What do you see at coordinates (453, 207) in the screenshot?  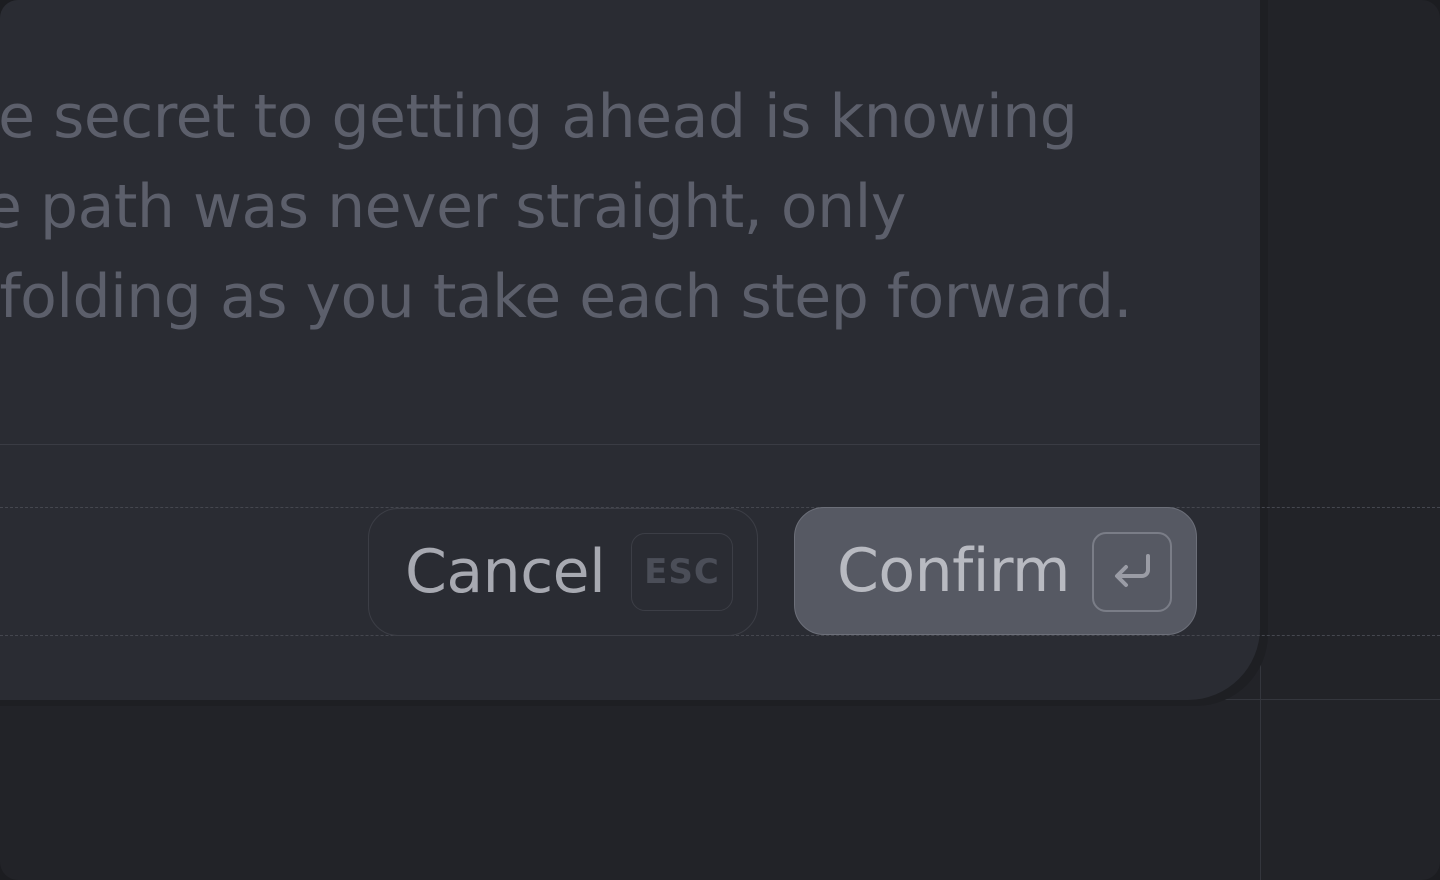 I see `dialog-message-line: the path was never straight, only` at bounding box center [453, 207].